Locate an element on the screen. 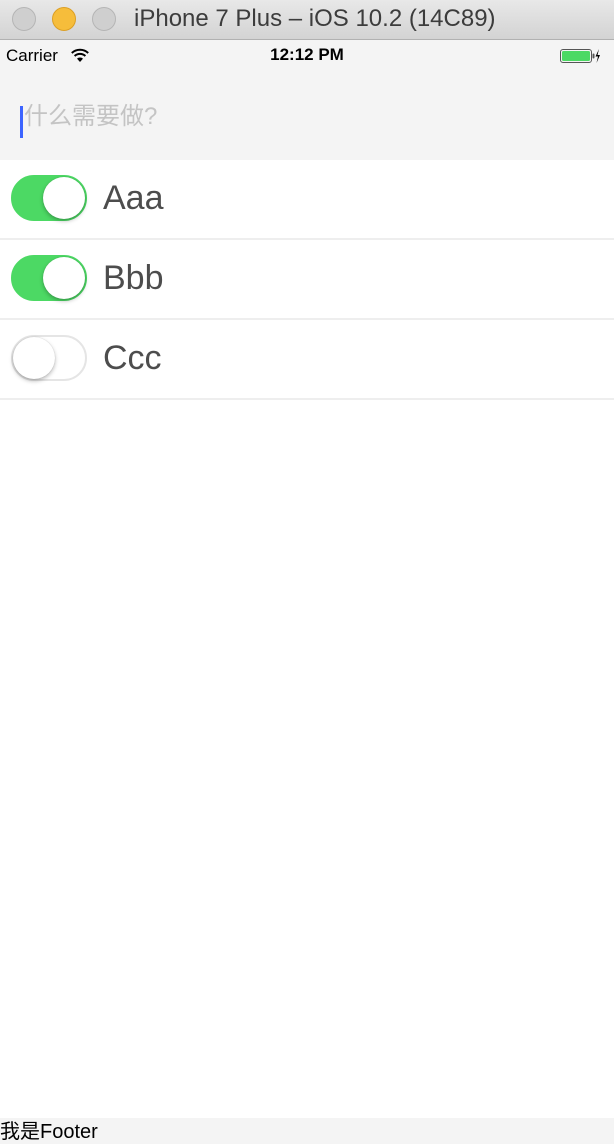 Image resolution: width=614 pixels, height=1144 pixels. todo-label: Ccc is located at coordinates (132, 358).